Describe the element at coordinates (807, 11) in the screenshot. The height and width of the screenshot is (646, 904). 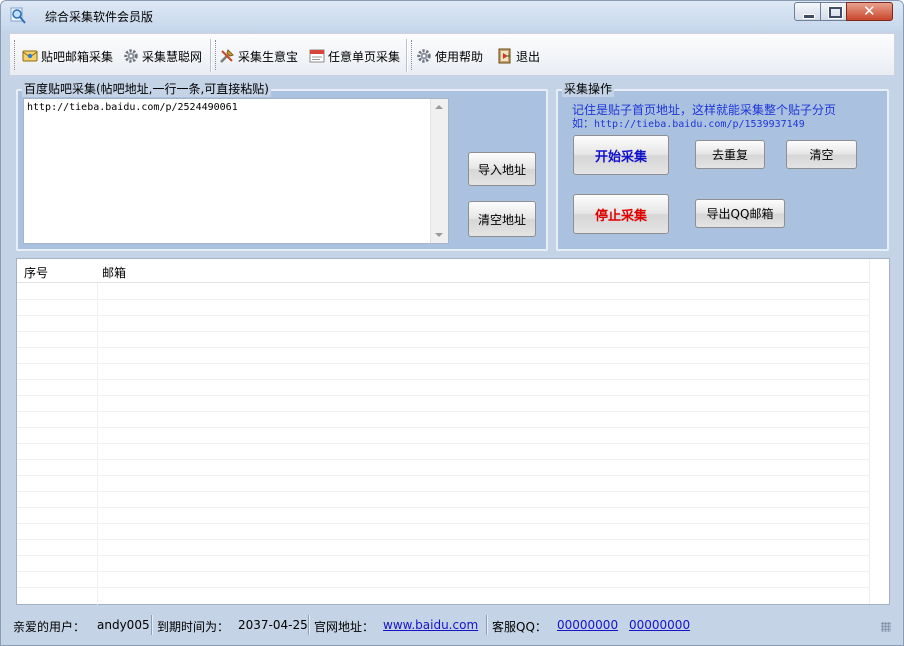
I see `minimize-button` at that location.